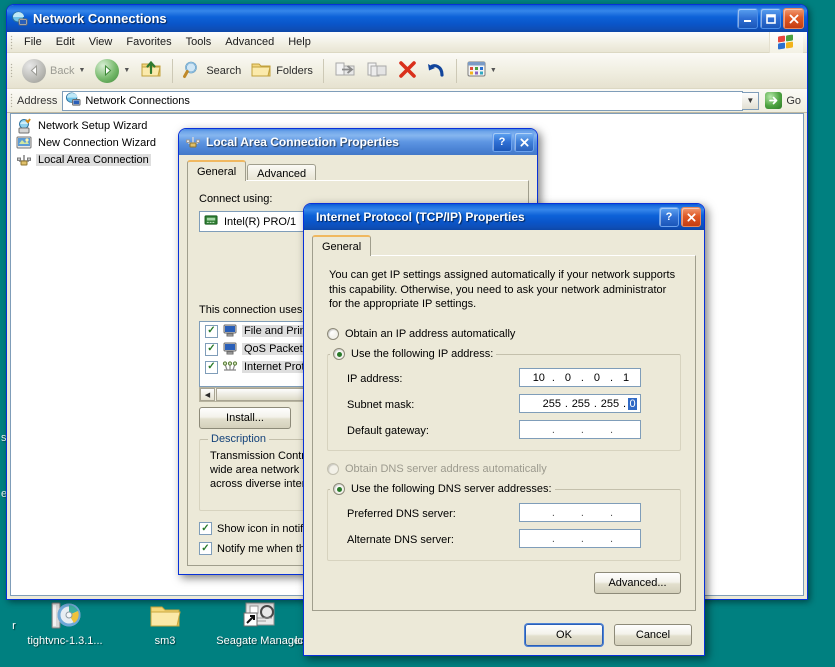 The image size is (835, 667). I want to click on back-button-label: Back, so click(62, 70).